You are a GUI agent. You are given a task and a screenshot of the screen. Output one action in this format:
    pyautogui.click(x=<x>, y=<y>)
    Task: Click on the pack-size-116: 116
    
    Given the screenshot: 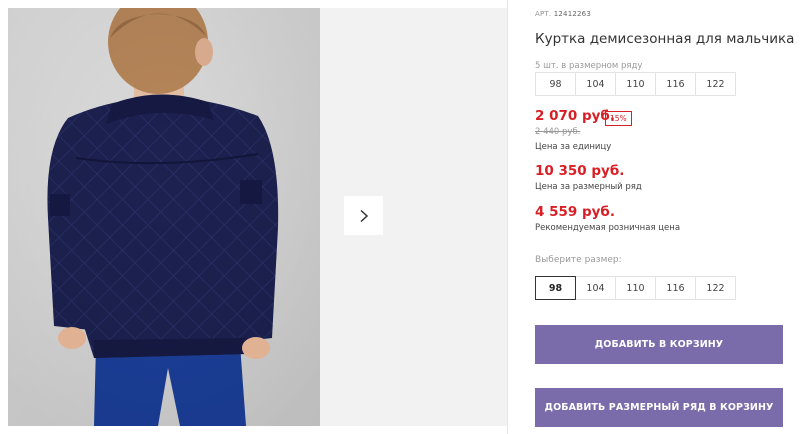 What is the action you would take?
    pyautogui.click(x=675, y=84)
    